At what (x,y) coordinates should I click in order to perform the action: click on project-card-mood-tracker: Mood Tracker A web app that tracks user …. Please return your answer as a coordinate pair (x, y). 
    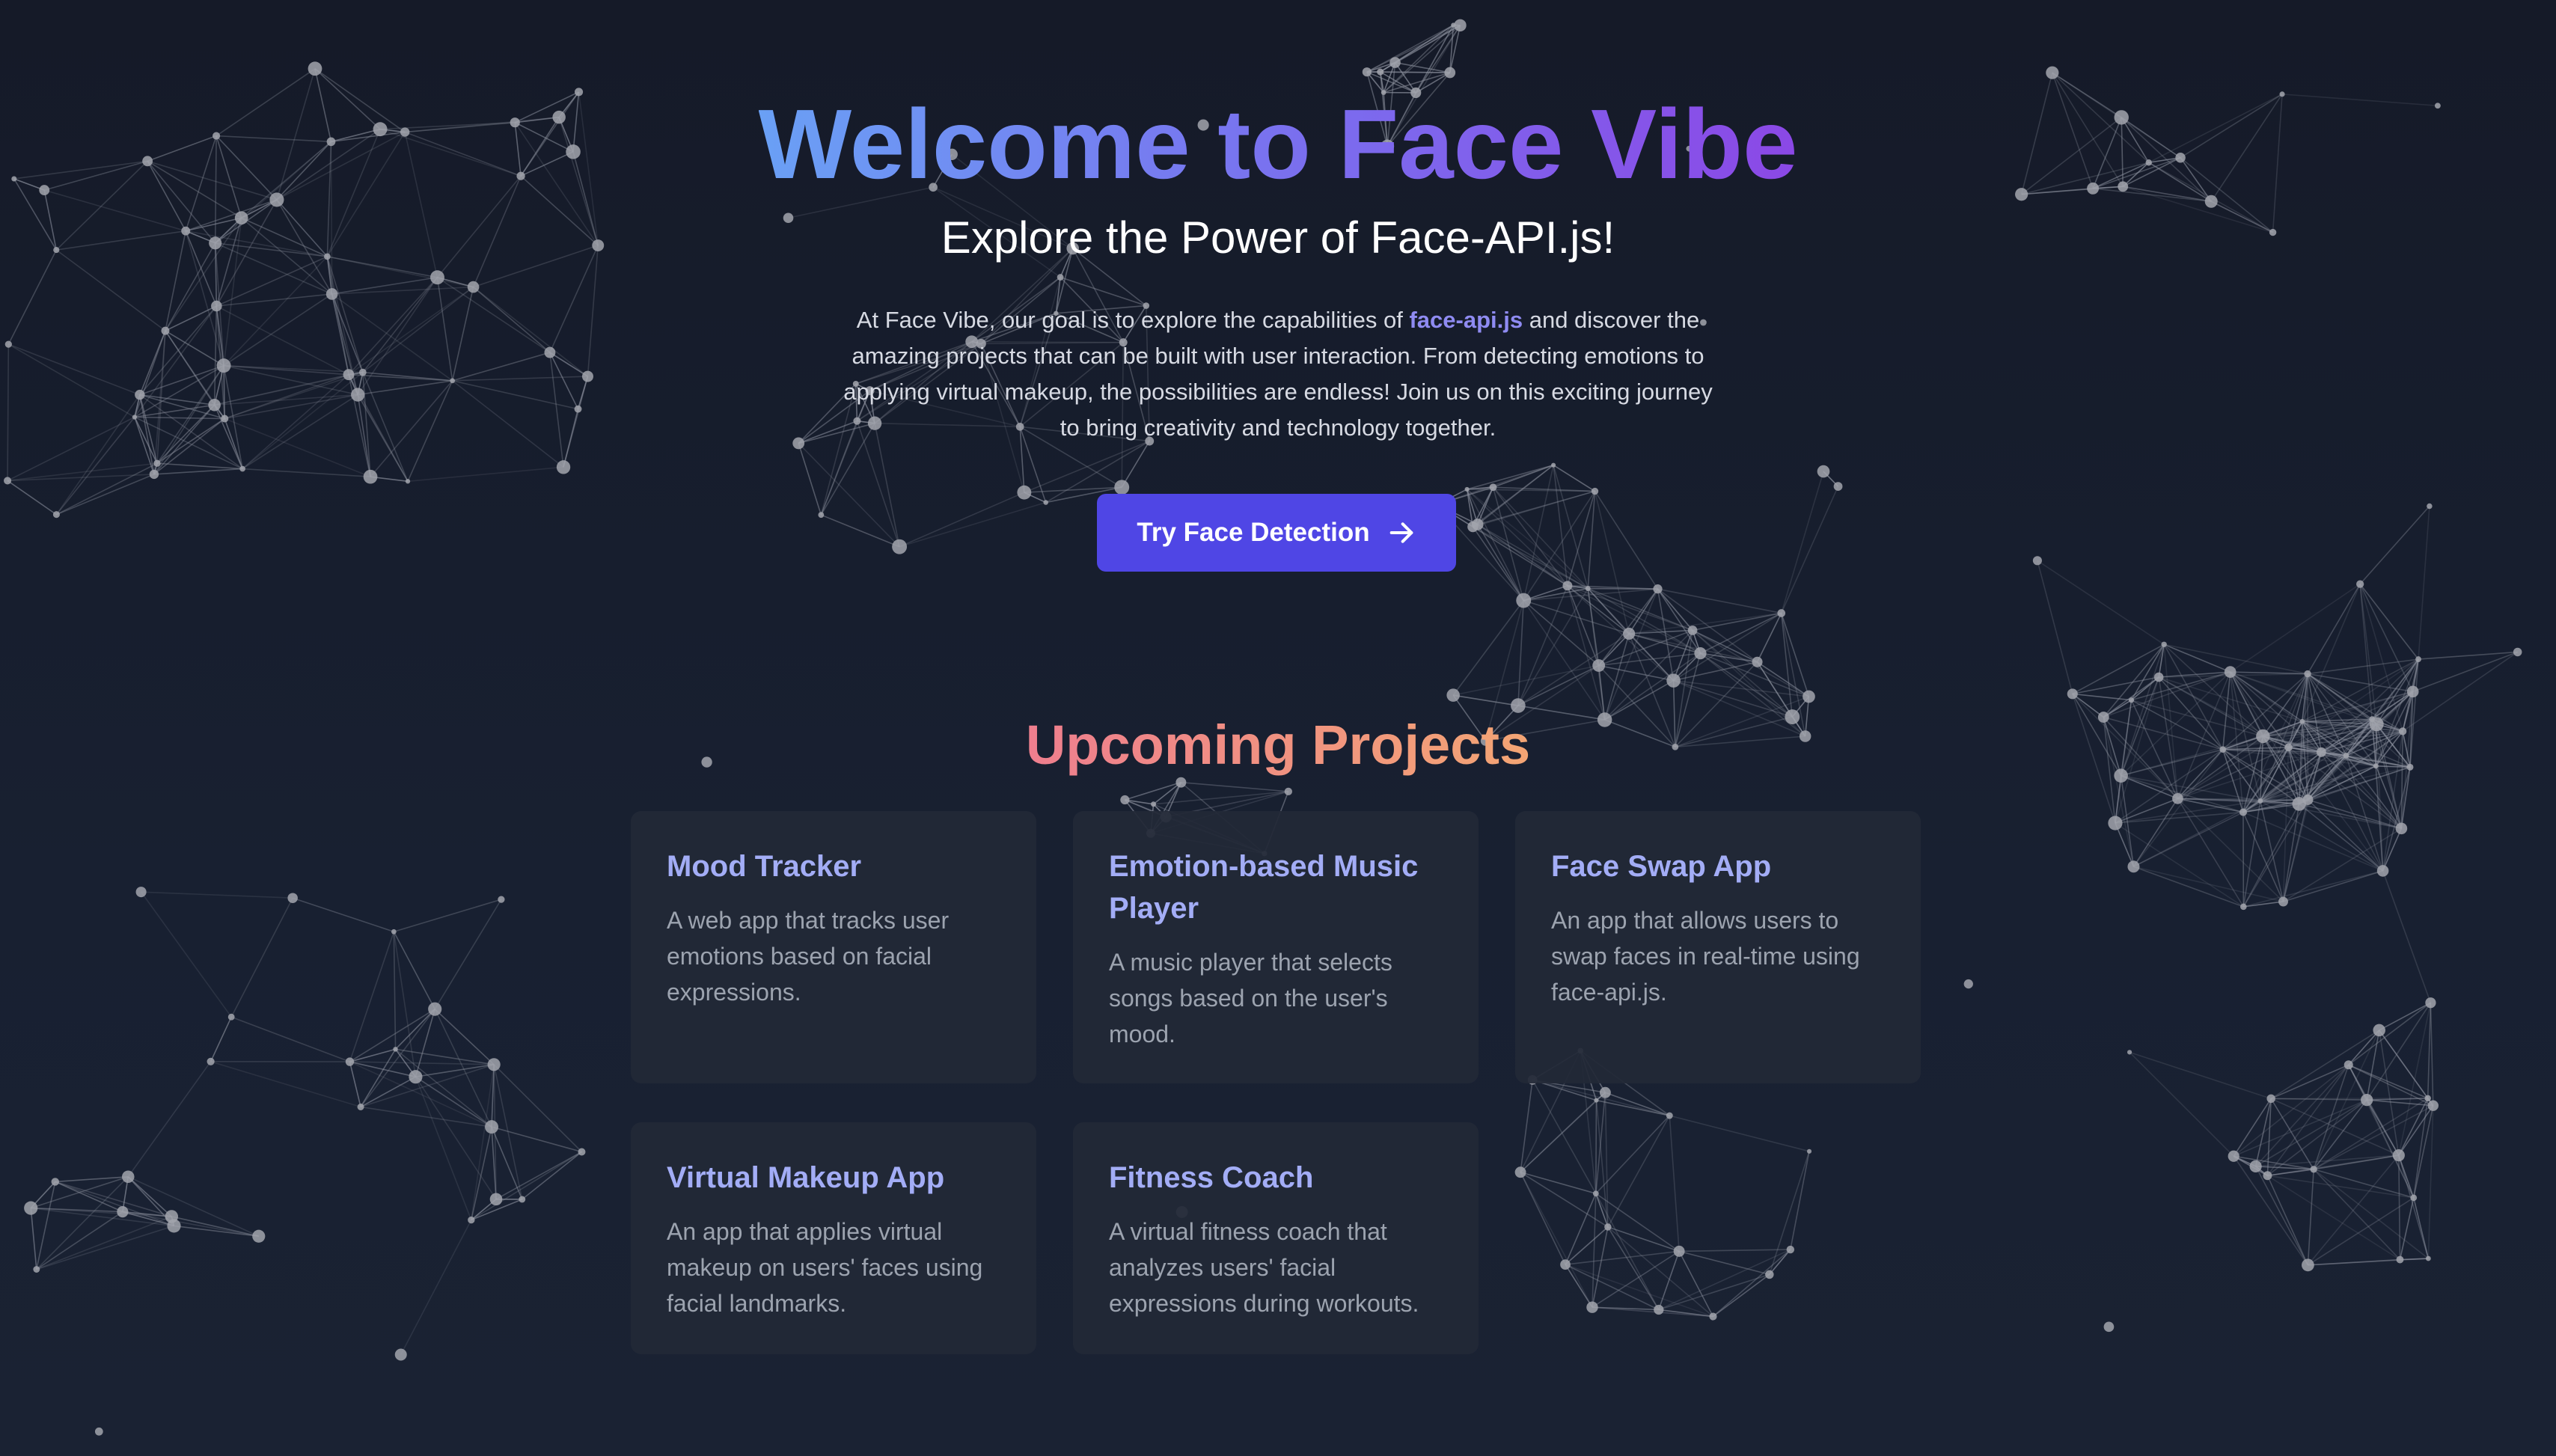
    Looking at the image, I should click on (833, 947).